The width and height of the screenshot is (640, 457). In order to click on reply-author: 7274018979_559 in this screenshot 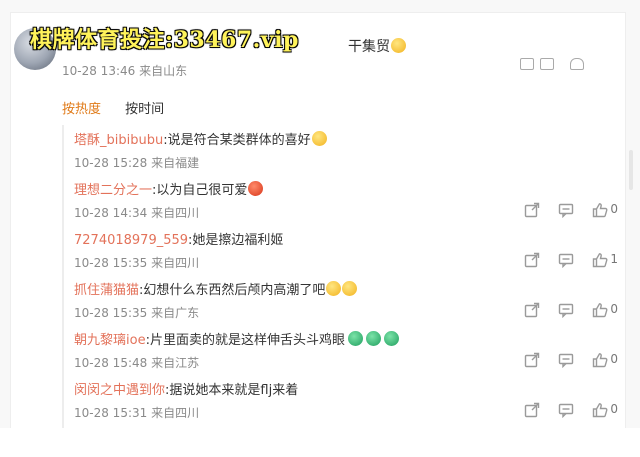, I will do `click(131, 240)`.